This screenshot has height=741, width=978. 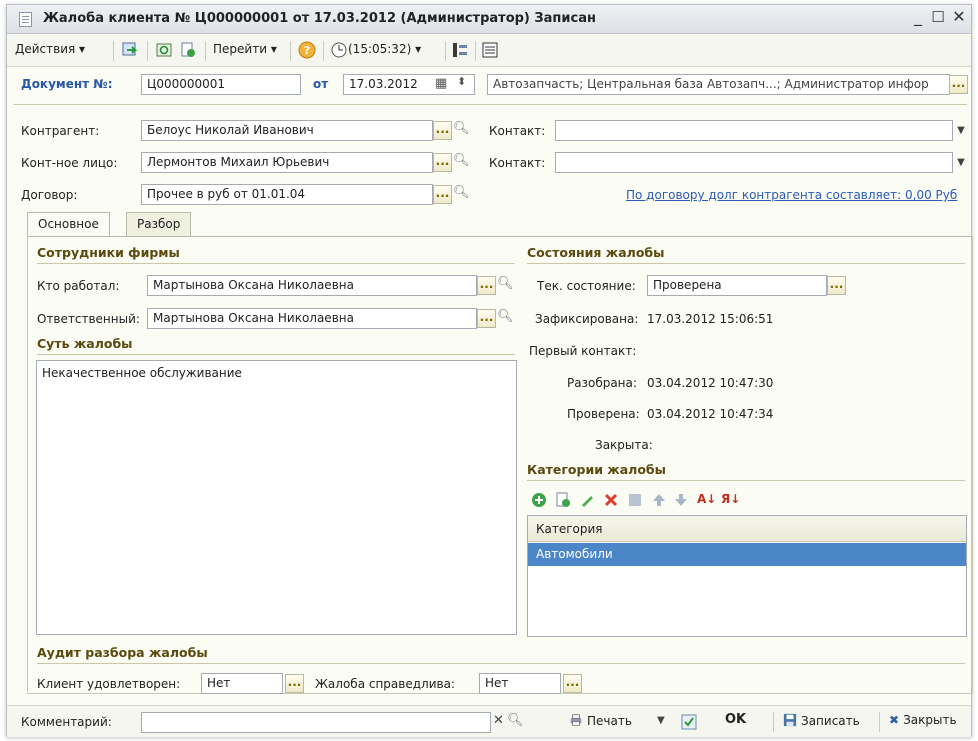 What do you see at coordinates (69, 163) in the screenshot?
I see `contact-person-label: Конт-ное лицо:` at bounding box center [69, 163].